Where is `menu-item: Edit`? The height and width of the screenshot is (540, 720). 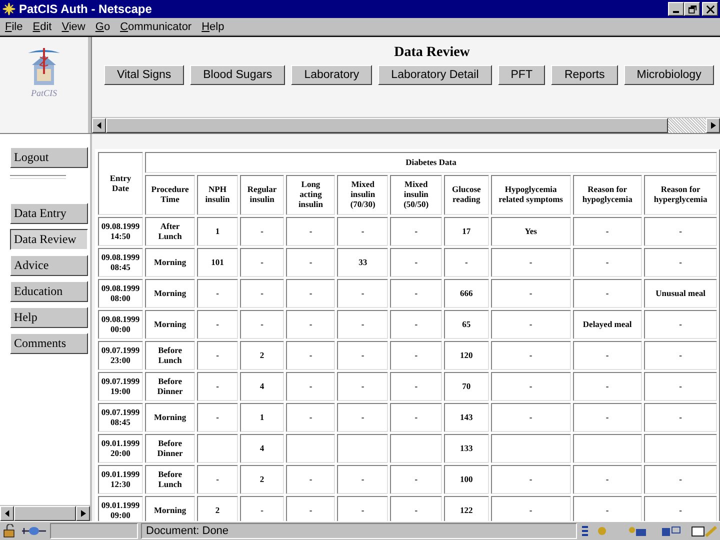 menu-item: Edit is located at coordinates (42, 26).